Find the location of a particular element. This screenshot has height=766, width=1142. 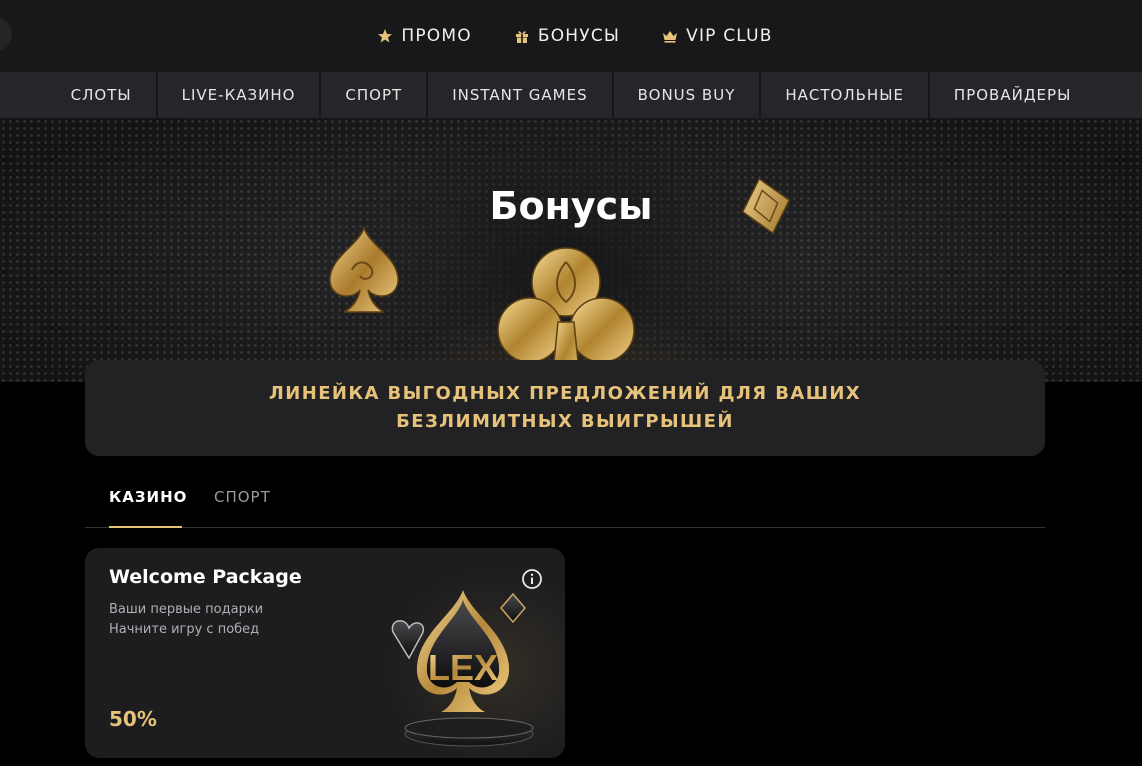

nav-promo-label: ПРОМО is located at coordinates (436, 36).